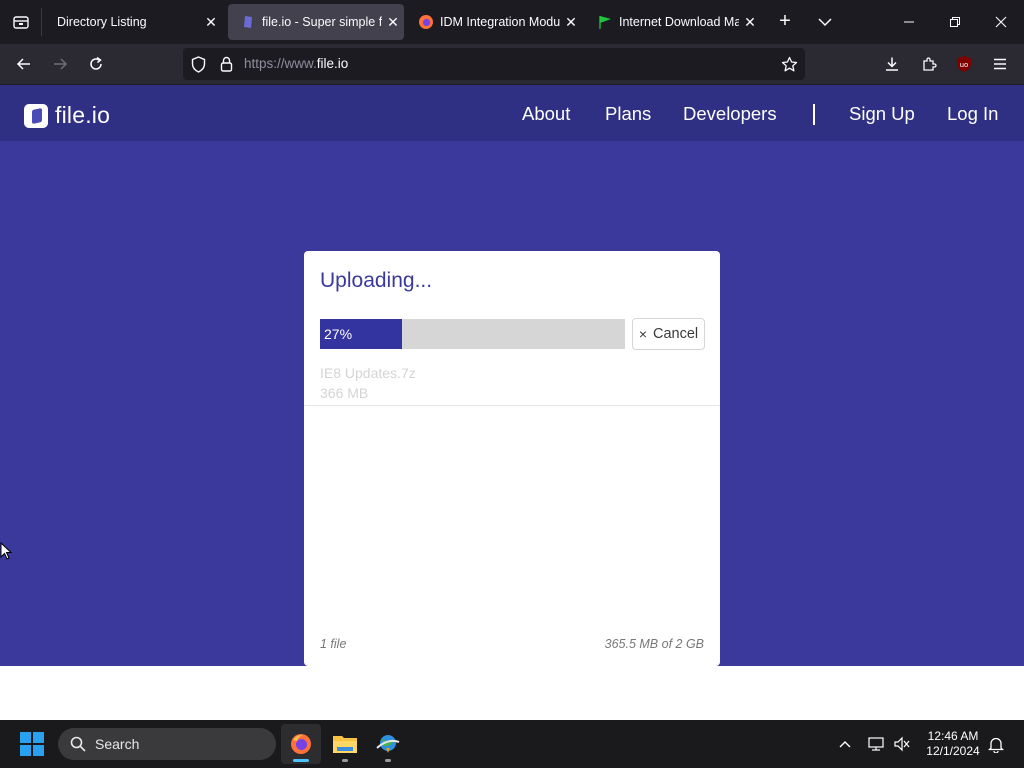 The width and height of the screenshot is (1024, 768). I want to click on address-bar: https://www.file.io, so click(494, 64).